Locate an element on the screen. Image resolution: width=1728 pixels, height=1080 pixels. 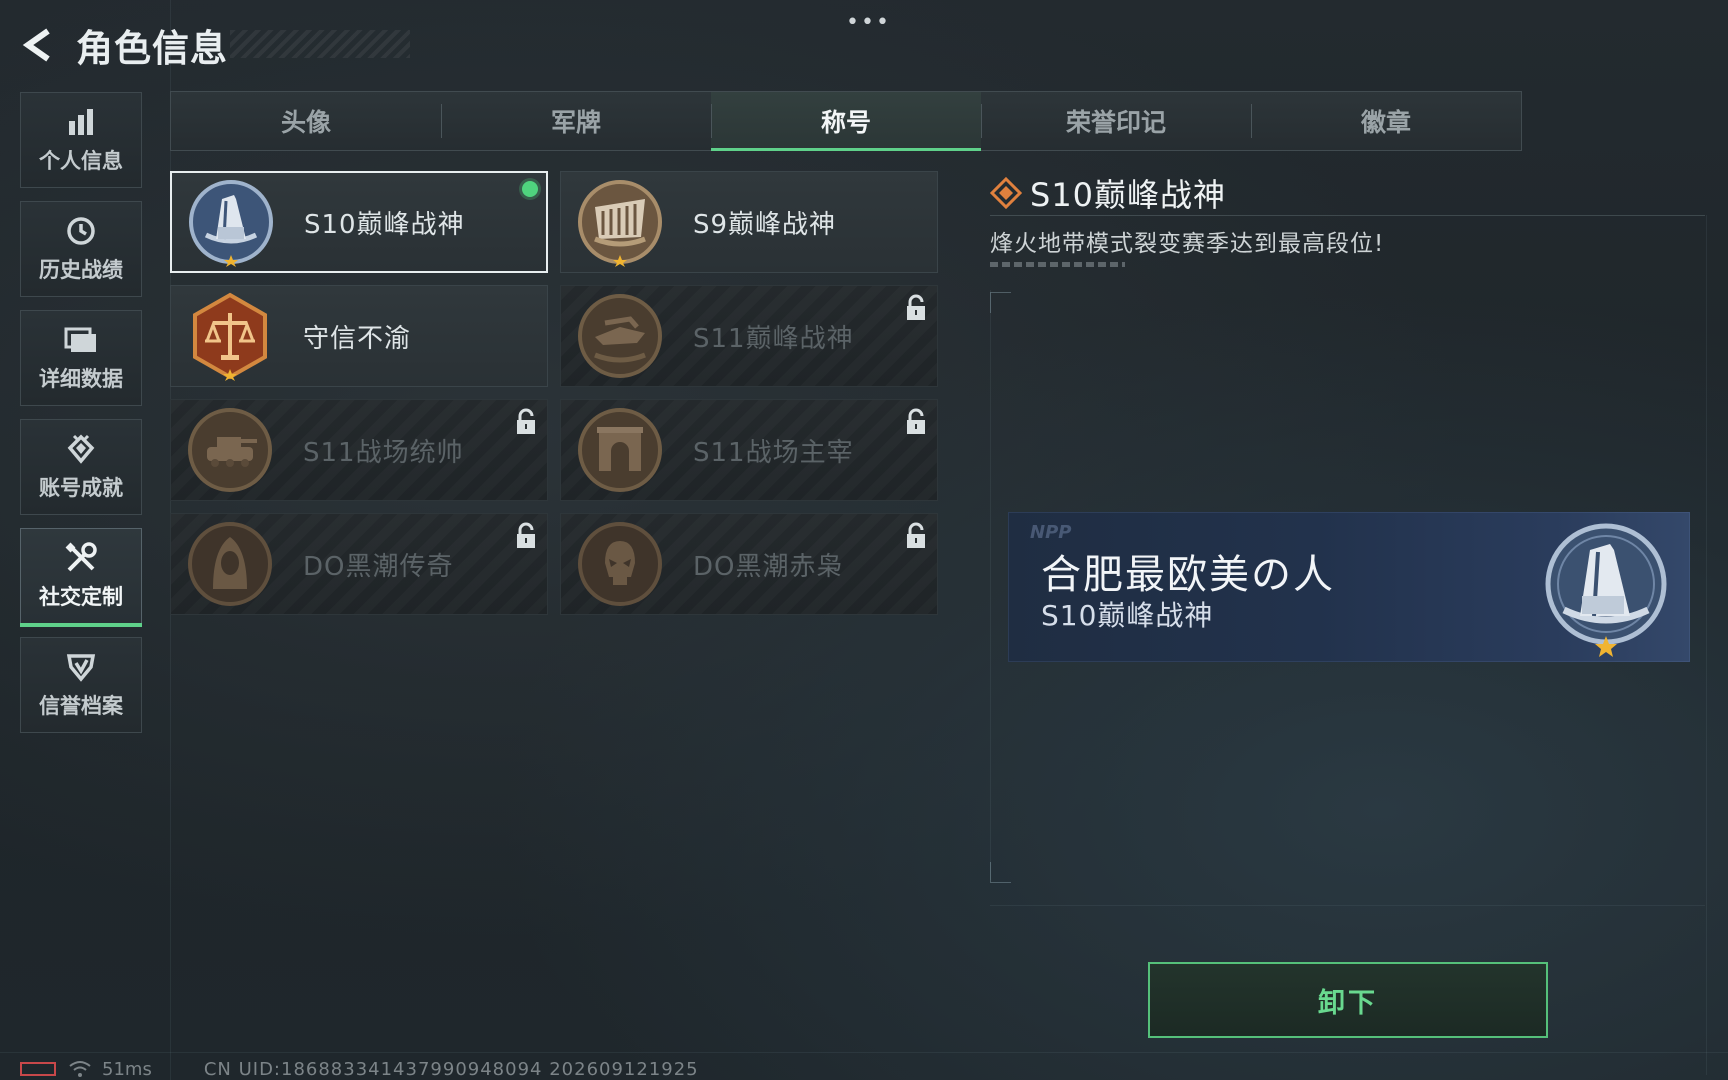
tab-title: 称号 is located at coordinates (846, 121).